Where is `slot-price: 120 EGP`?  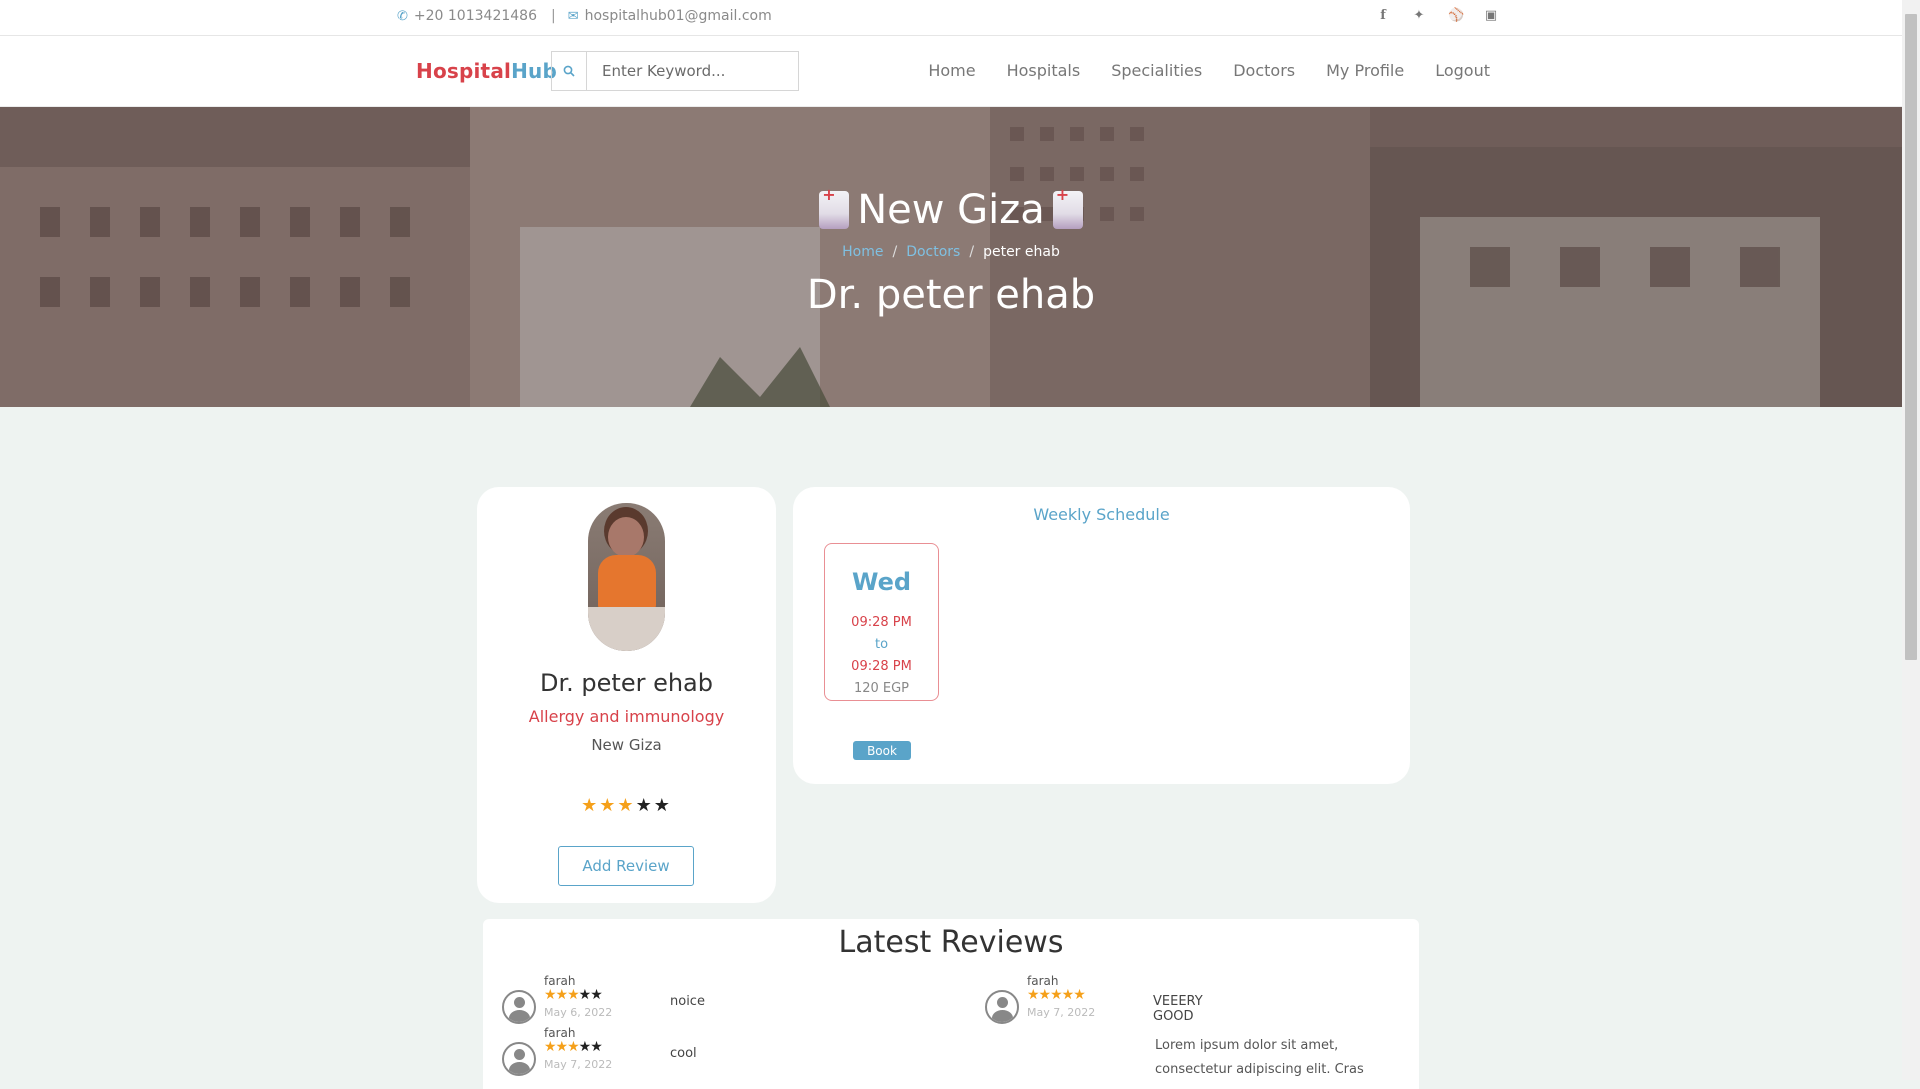
slot-price: 120 EGP is located at coordinates (881, 688).